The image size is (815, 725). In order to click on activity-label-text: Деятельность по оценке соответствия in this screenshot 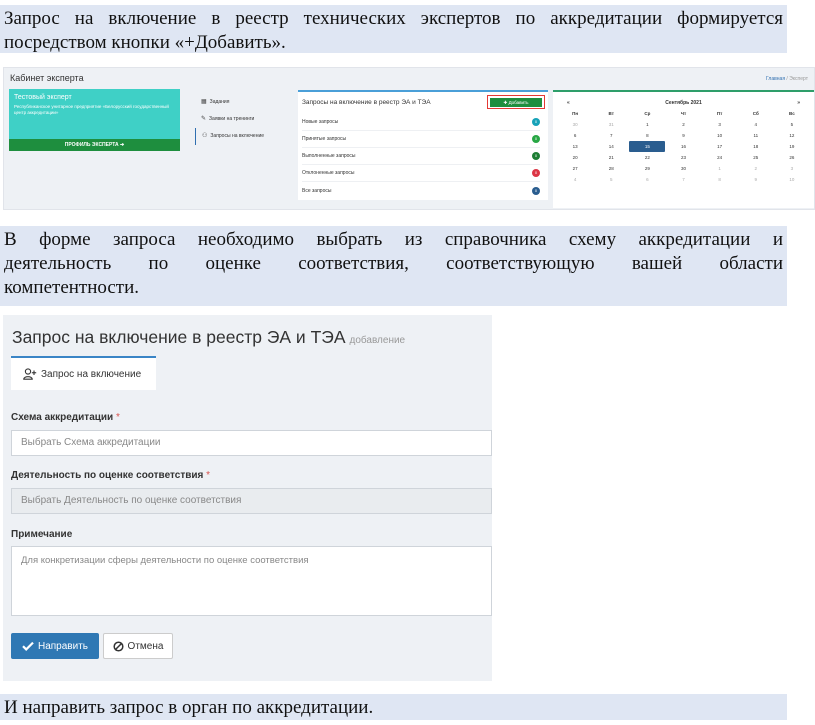, I will do `click(107, 475)`.